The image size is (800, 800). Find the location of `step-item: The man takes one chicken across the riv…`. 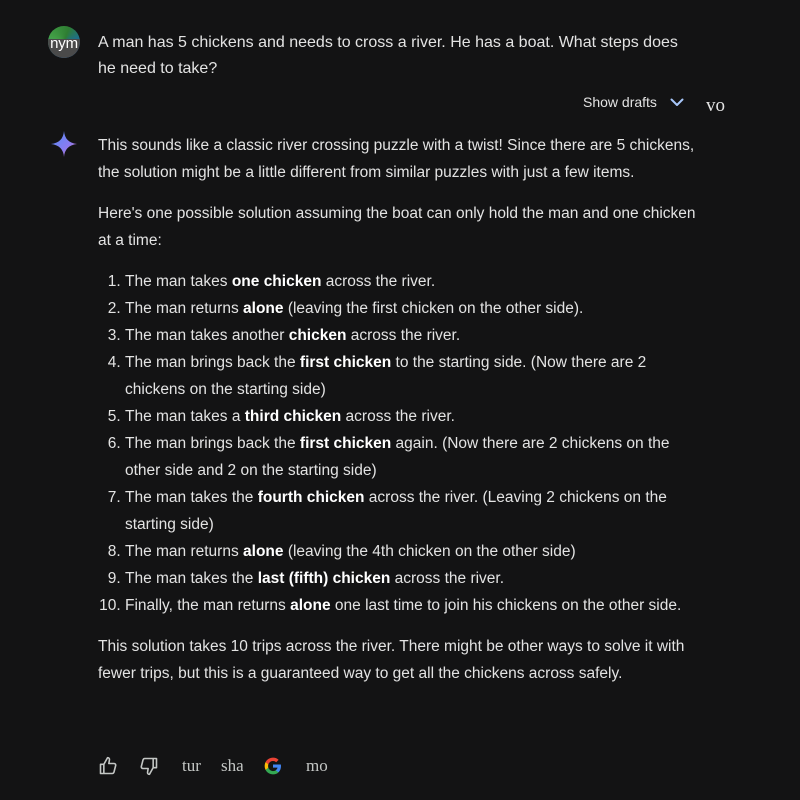

step-item: The man takes one chicken across the riv… is located at coordinates (411, 281).